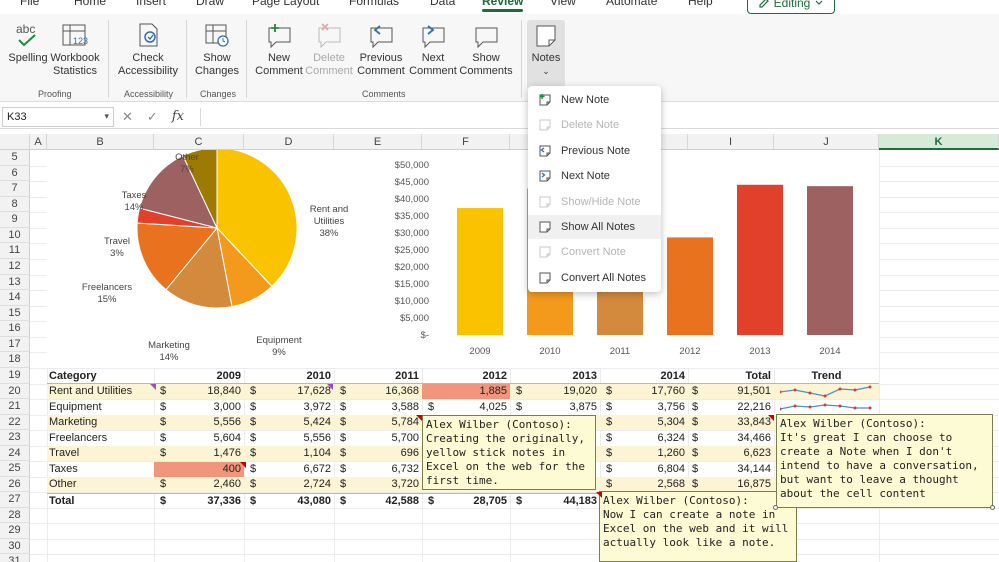  Describe the element at coordinates (75, 48) in the screenshot. I see `workbook-statistics-button: 123 Workbook Statistics` at that location.